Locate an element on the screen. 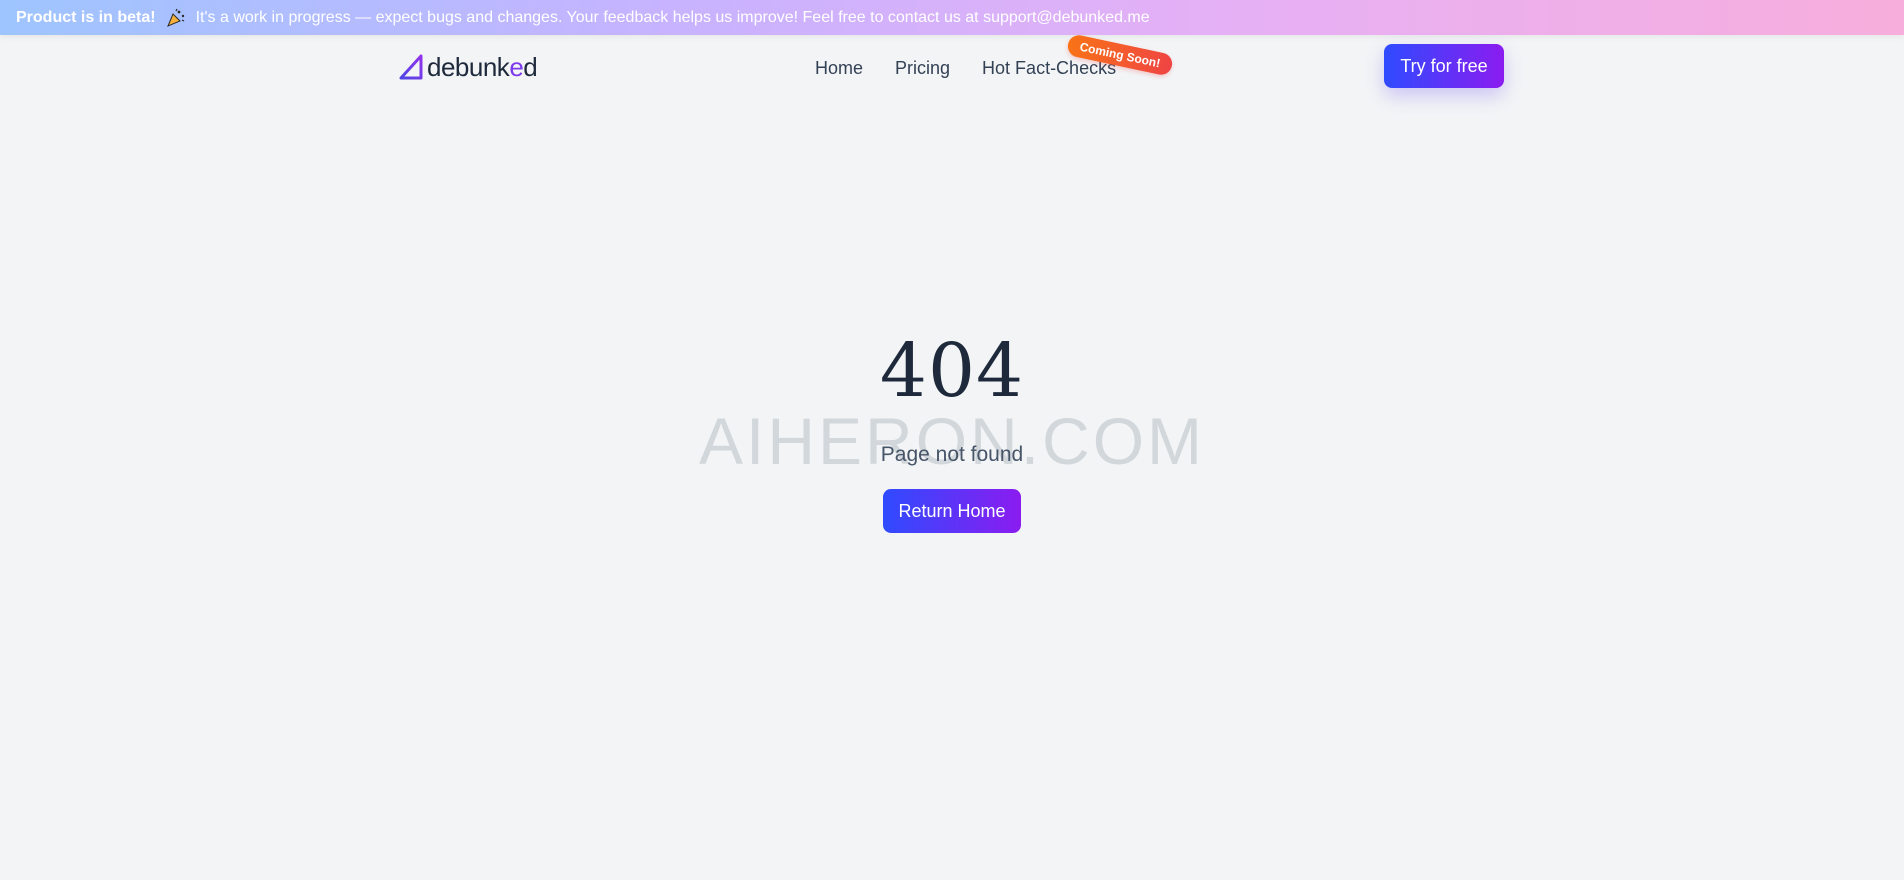 This screenshot has height=880, width=1904. nav-pricing: Pricing is located at coordinates (922, 68).